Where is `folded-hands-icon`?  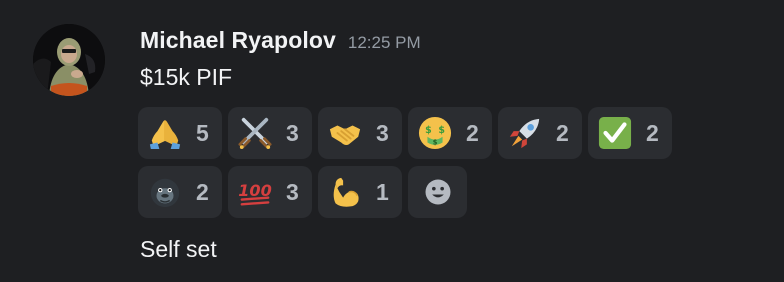 folded-hands-icon is located at coordinates (165, 135).